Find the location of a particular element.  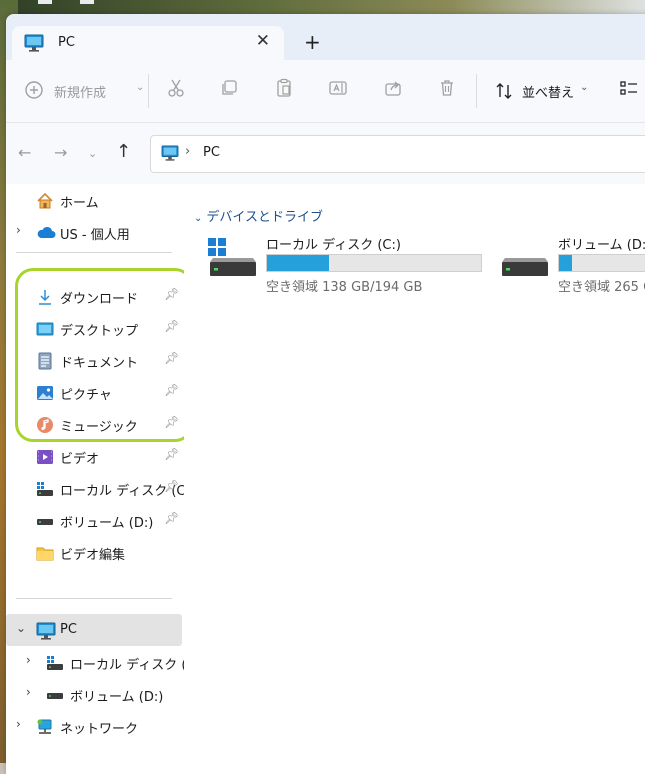

sidebar-item-label: ミュージック is located at coordinates (99, 427).